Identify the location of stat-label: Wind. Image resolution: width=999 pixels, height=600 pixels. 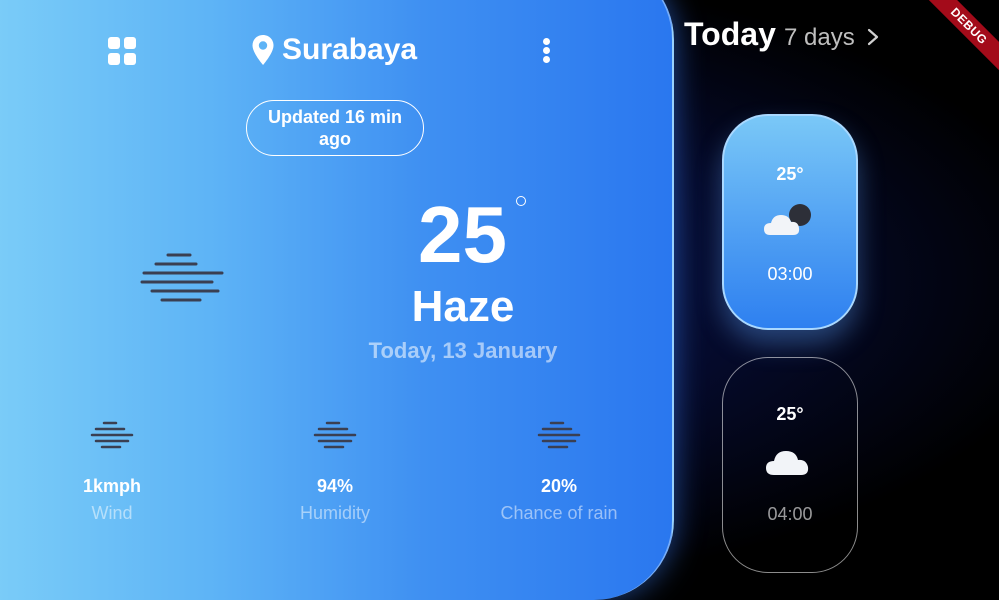
(112, 513).